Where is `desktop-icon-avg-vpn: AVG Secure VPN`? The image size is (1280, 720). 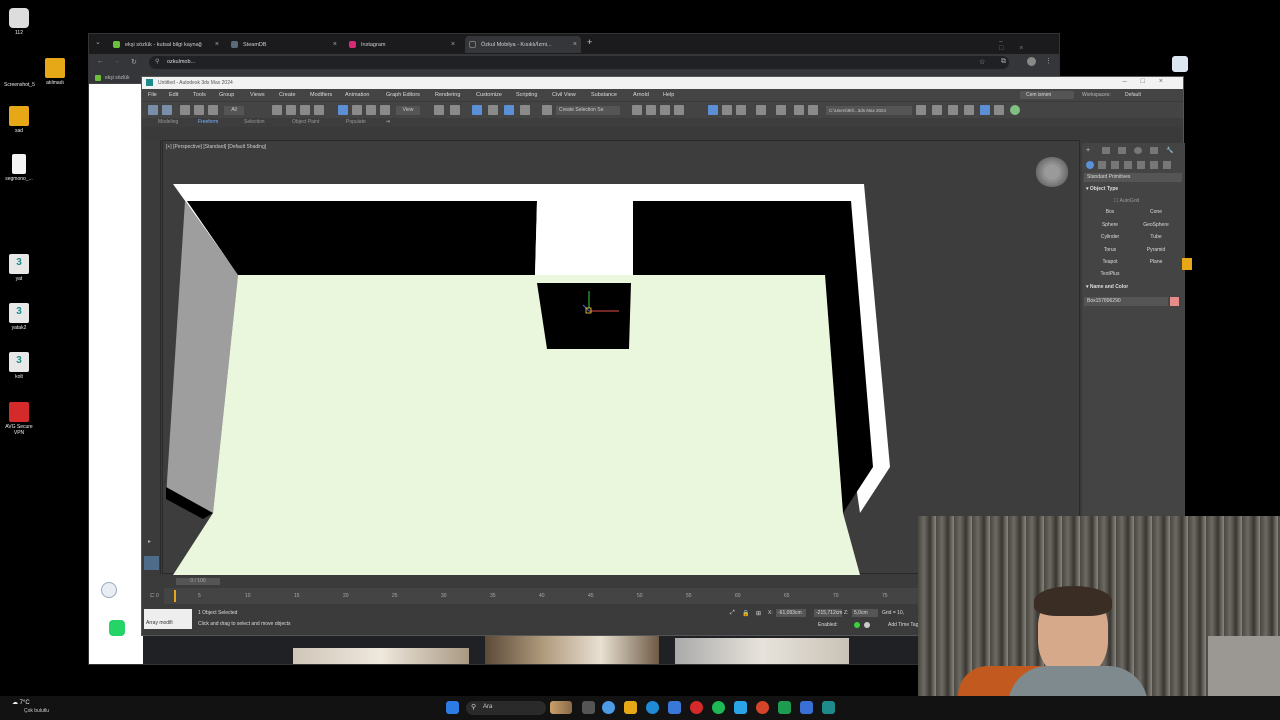 desktop-icon-avg-vpn: AVG Secure VPN is located at coordinates (19, 419).